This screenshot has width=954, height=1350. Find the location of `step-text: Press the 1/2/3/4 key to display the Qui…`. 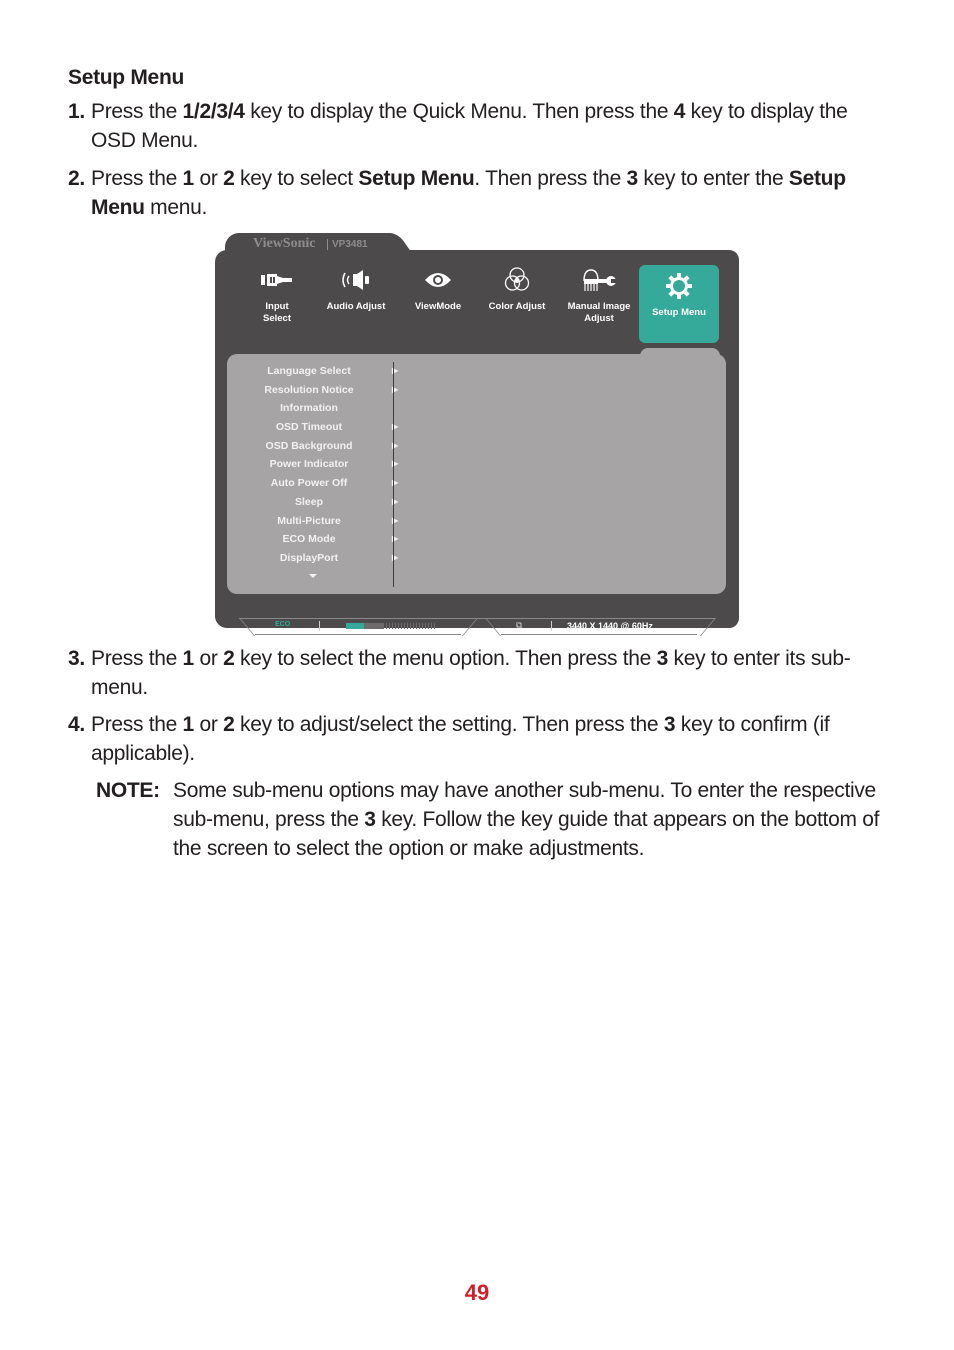

step-text: Press the 1/2/3/4 key to display the Qui… is located at coordinates (469, 126).